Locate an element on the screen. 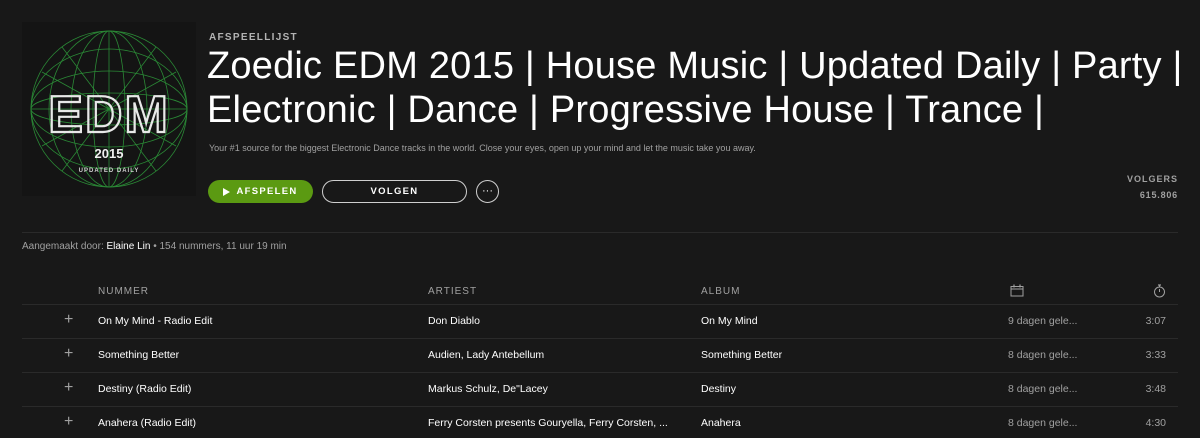 This screenshot has width=1200, height=438. calendar-icon is located at coordinates (1017, 292).